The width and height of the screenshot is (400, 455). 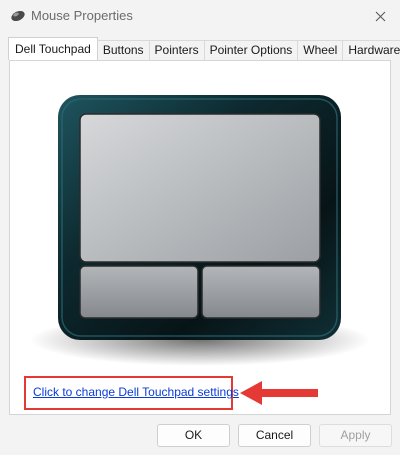 I want to click on cancel-button: Cancel, so click(x=274, y=435).